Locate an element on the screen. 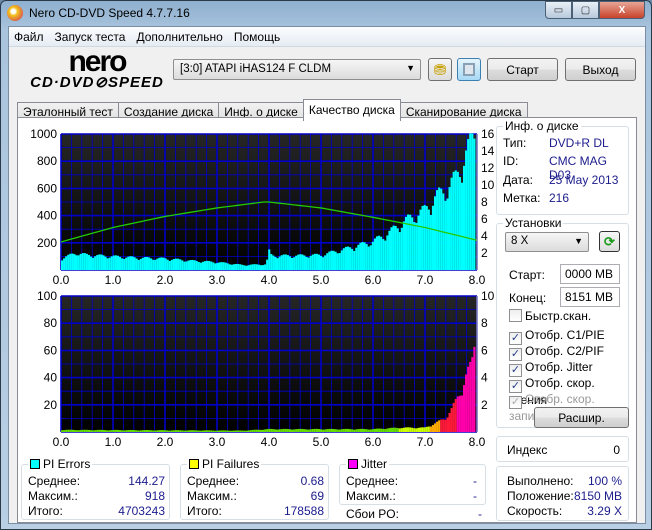 This screenshot has width=652, height=530. start-button: Старт is located at coordinates (522, 69).